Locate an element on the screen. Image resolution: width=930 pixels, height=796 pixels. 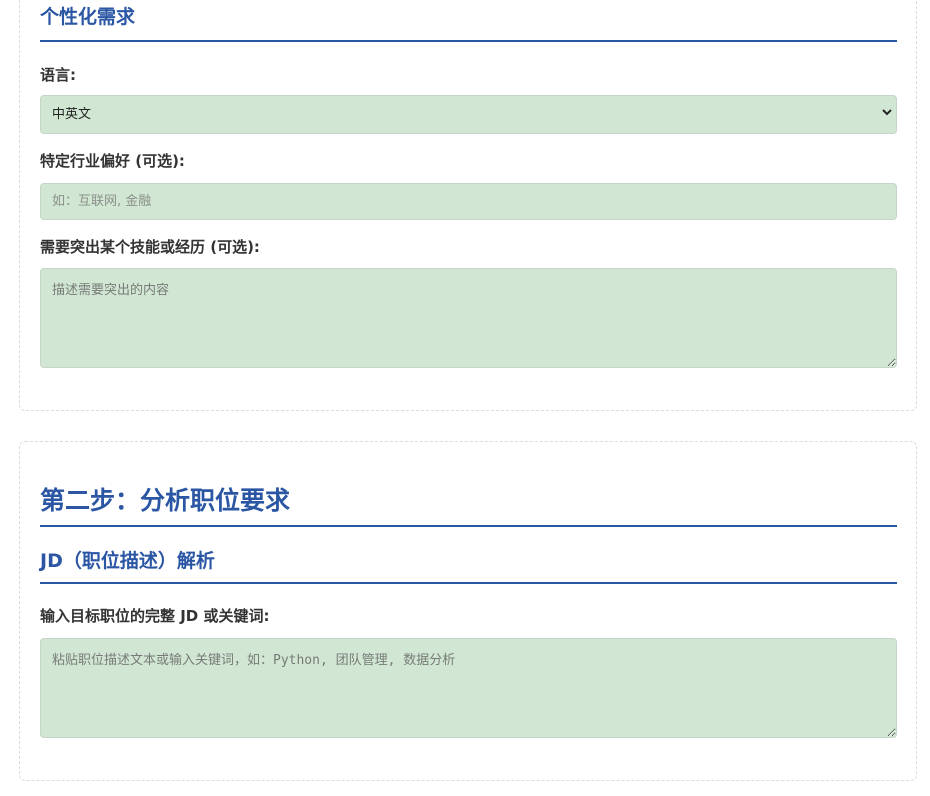
jd-title: JD（职位描述）解析 is located at coordinates (468, 568).